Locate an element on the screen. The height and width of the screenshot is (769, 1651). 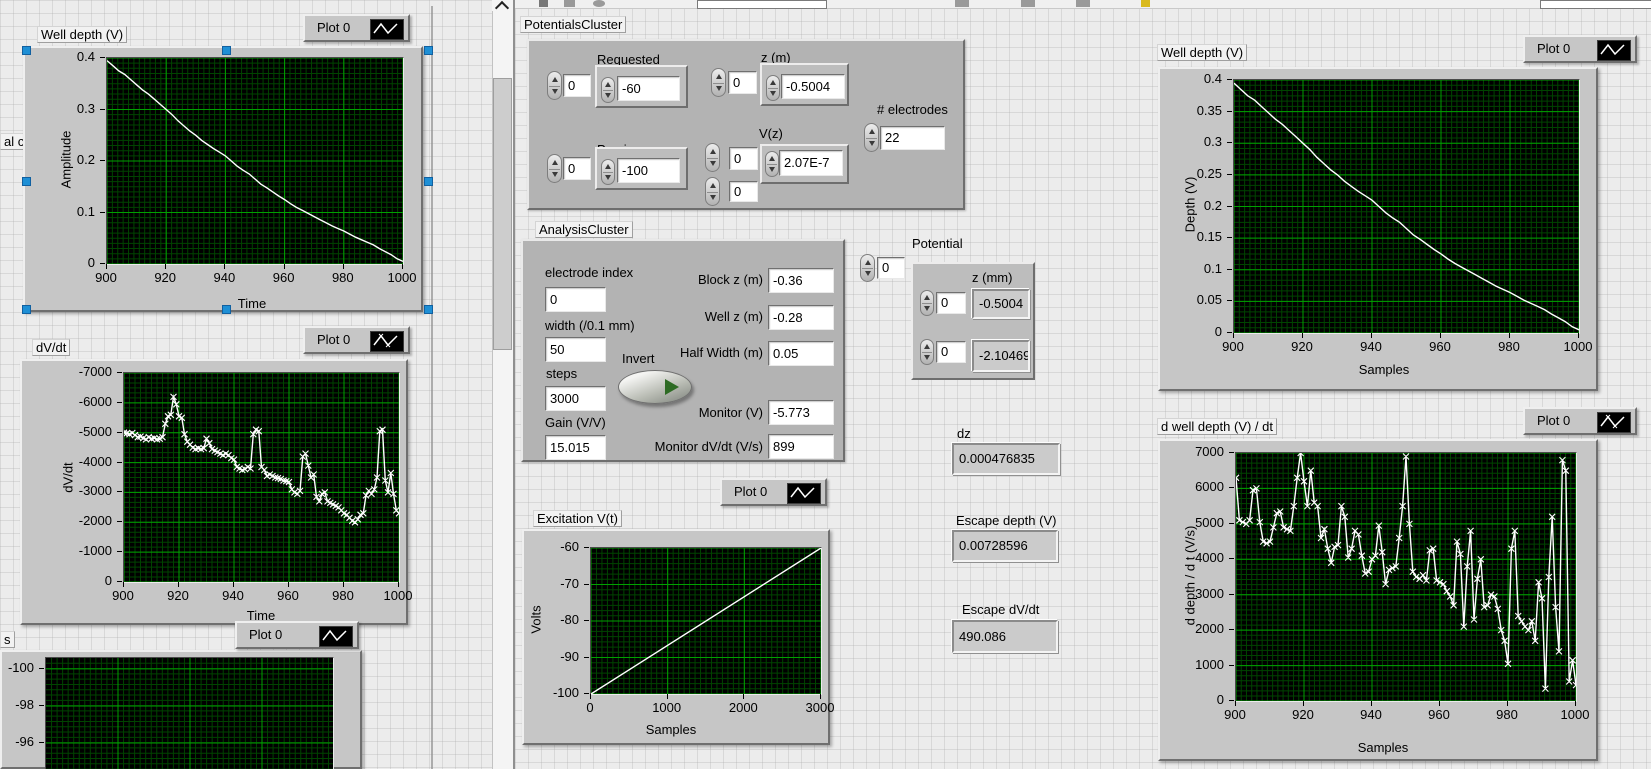
well-depth-right-line-style-icon is located at coordinates (1614, 50).